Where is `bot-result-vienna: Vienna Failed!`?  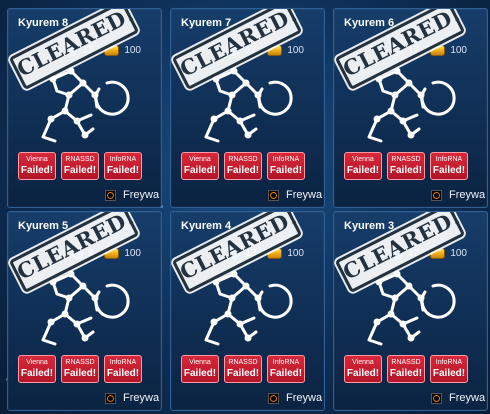
bot-result-vienna: Vienna Failed! is located at coordinates (37, 166).